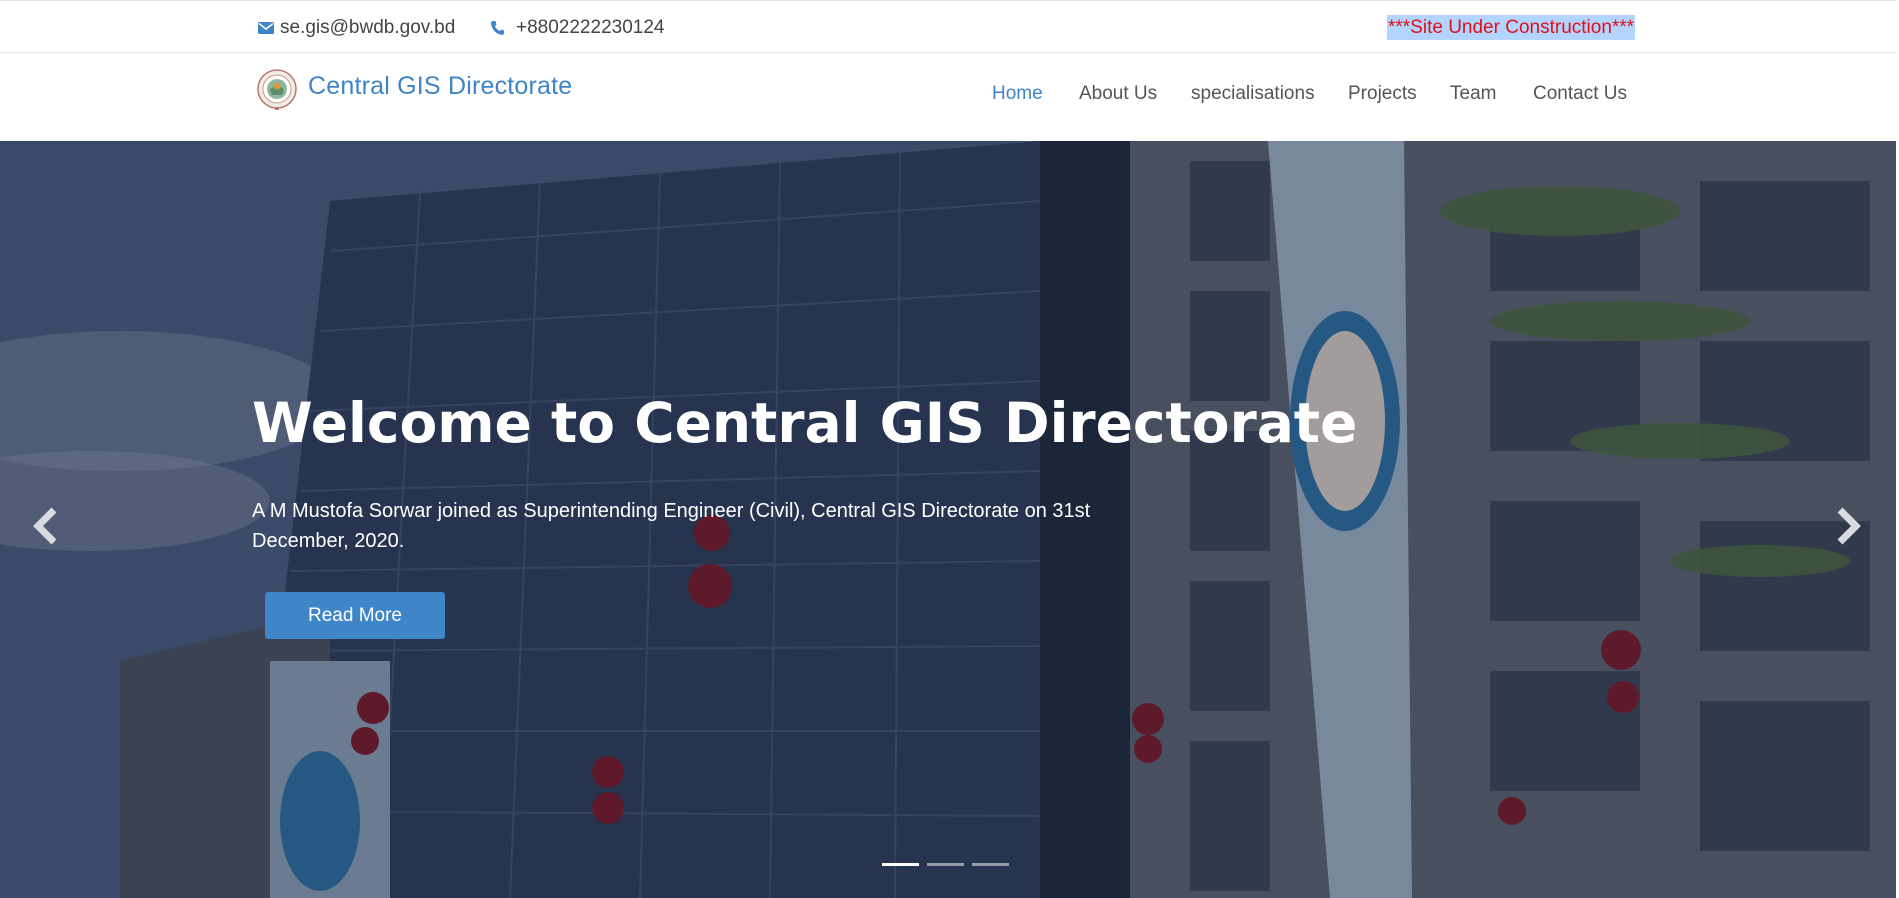  I want to click on carousel-next-button, so click(1850, 526).